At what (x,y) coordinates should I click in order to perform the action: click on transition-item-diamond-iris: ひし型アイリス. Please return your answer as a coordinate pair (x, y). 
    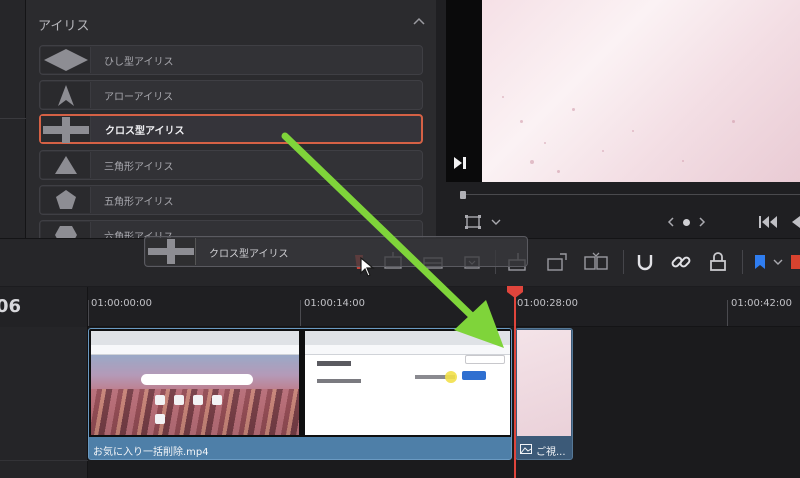
    Looking at the image, I should click on (231, 60).